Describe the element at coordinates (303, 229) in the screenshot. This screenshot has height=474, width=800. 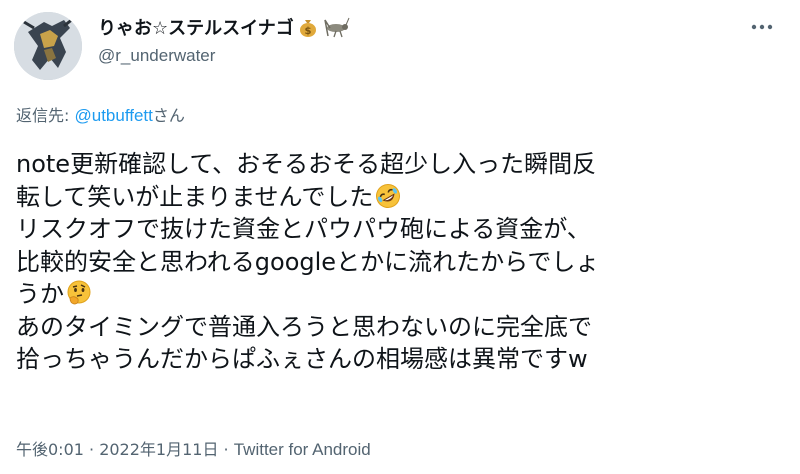
I see `tweet-line-text: リスクオフで抜けた資金とパウパウ砲による資金が、` at that location.